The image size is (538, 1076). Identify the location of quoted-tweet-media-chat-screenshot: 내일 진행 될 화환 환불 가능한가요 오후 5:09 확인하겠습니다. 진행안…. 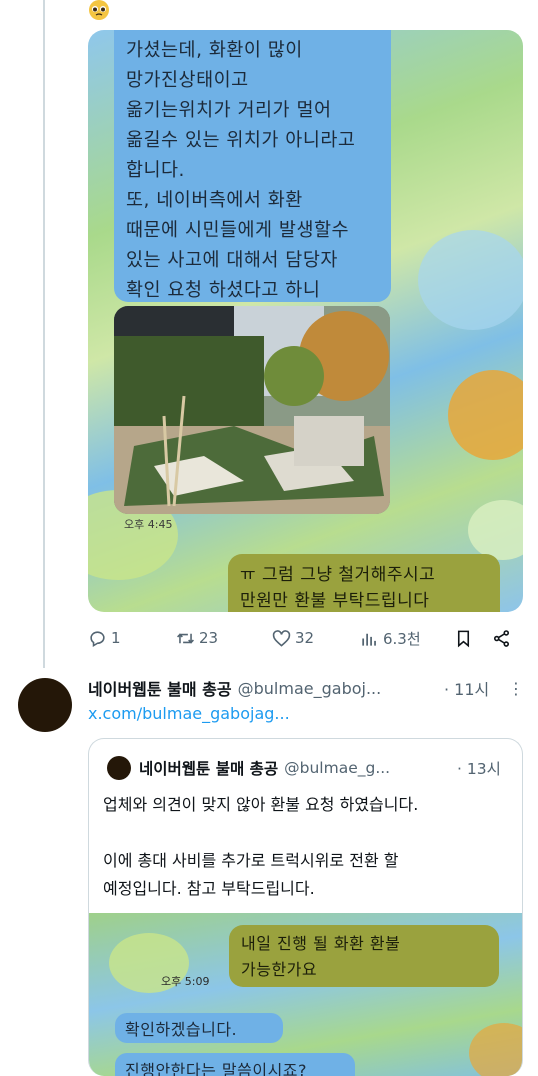
(305, 994).